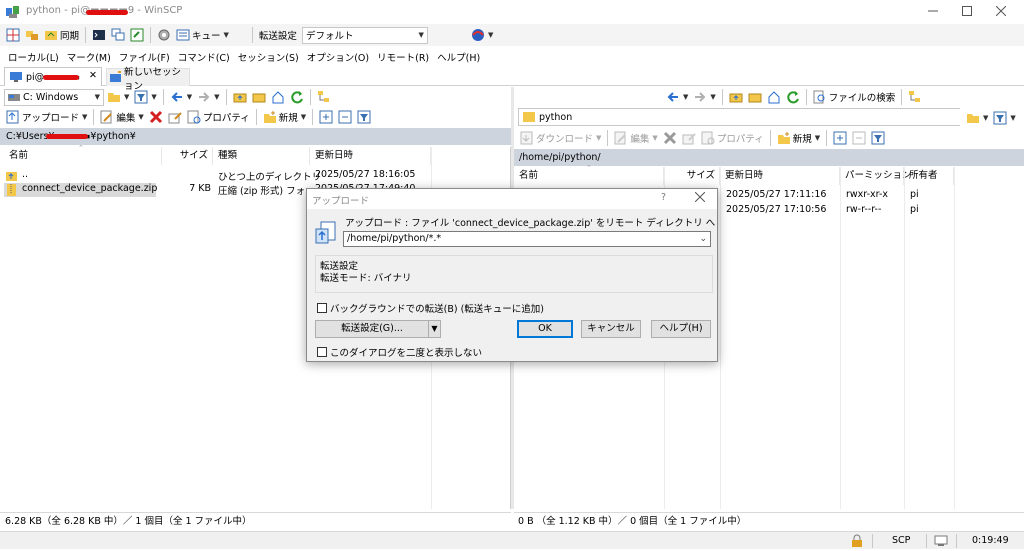 The image size is (1024, 551). What do you see at coordinates (148, 79) in the screenshot?
I see `tab-new-session: 新しいセッション` at bounding box center [148, 79].